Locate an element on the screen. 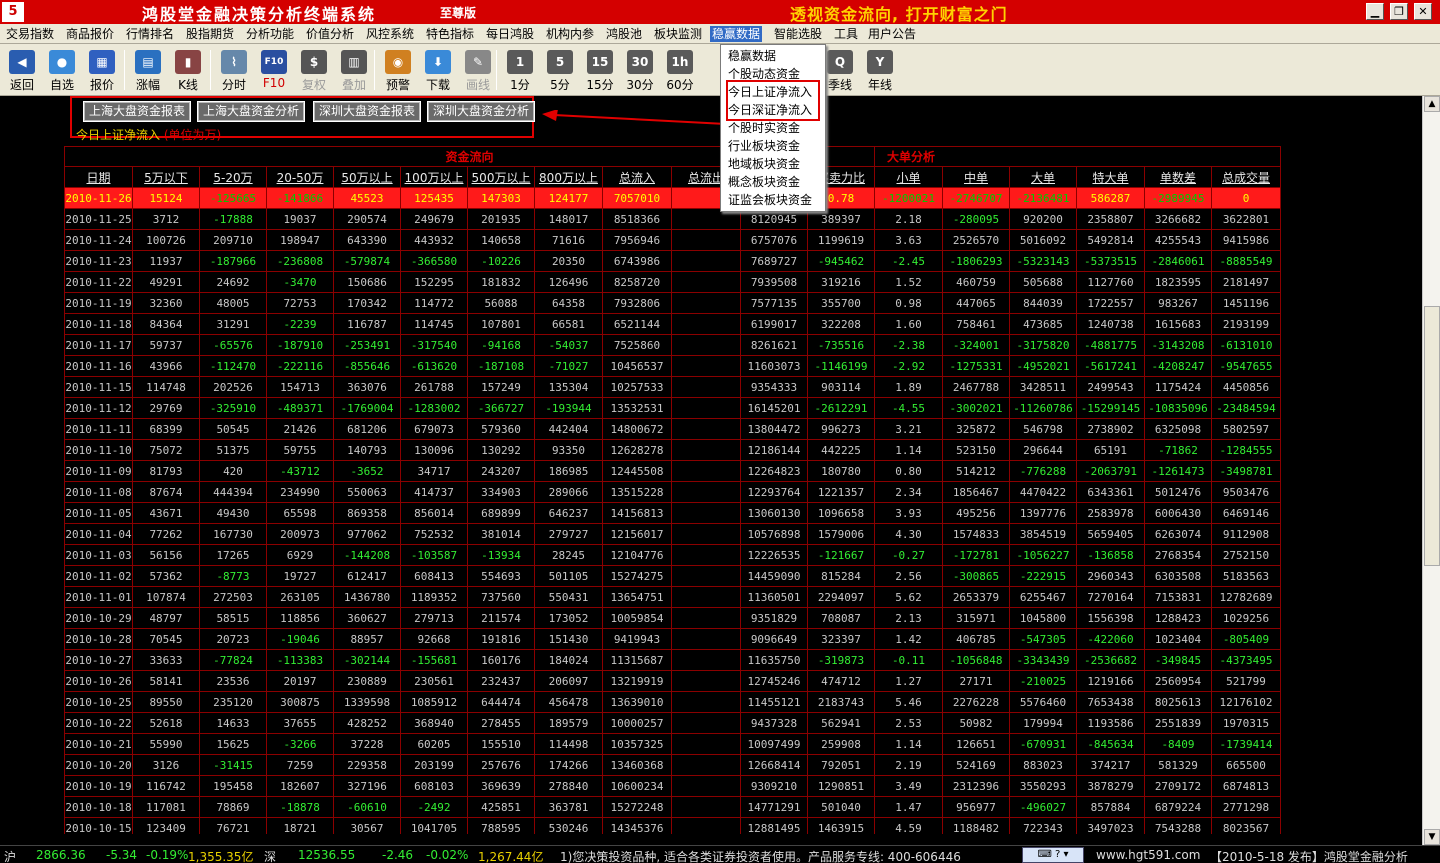 Image resolution: width=1440 pixels, height=863 pixels. scroll-down-icon: ▼ is located at coordinates (1432, 837).